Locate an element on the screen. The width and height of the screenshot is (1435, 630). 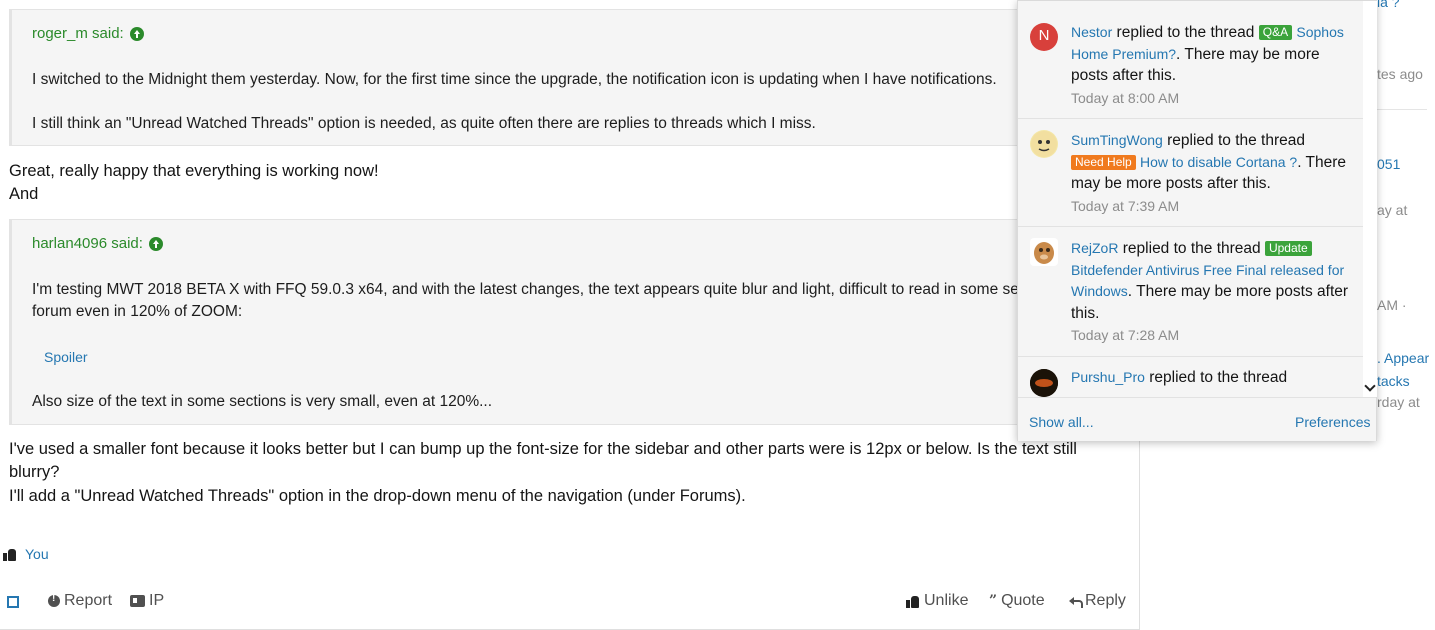
alert-user-link: RejZoR is located at coordinates (1094, 248).